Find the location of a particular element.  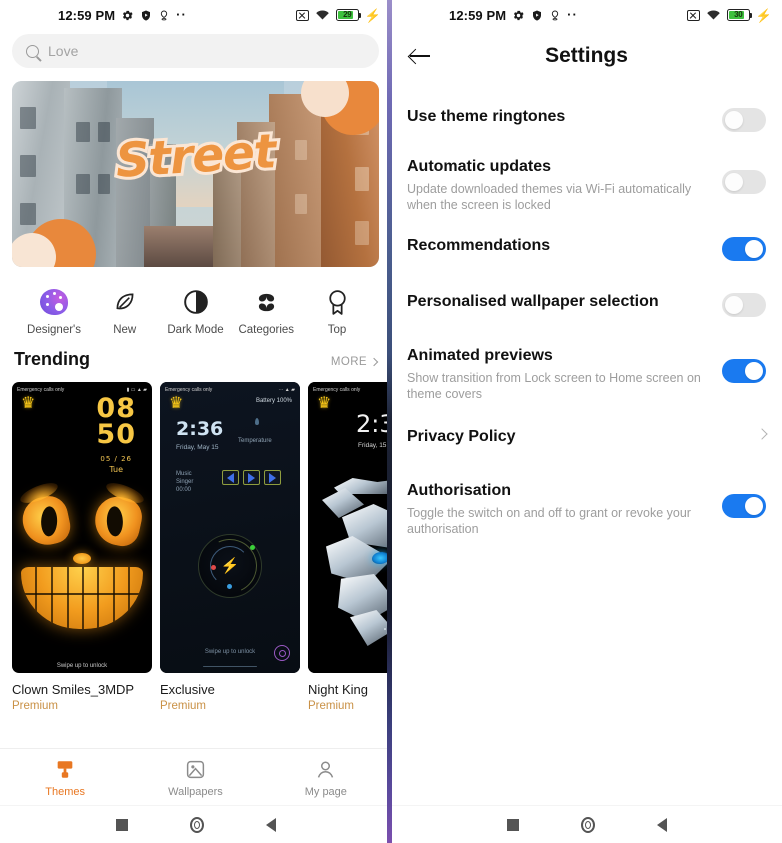

tab-my-page: My page is located at coordinates (326, 777).